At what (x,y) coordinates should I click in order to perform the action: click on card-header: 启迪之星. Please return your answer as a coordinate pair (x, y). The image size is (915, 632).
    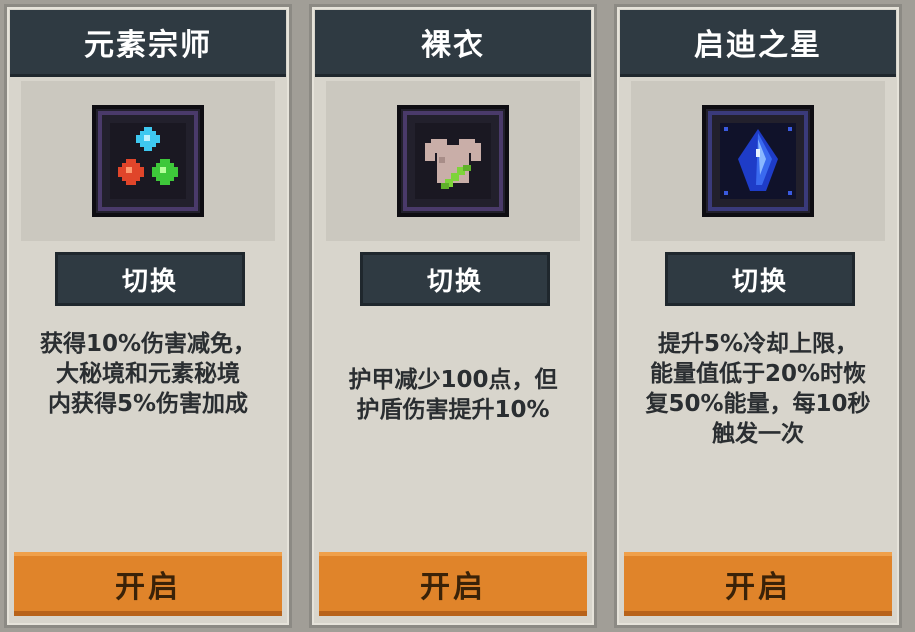
    Looking at the image, I should click on (758, 43).